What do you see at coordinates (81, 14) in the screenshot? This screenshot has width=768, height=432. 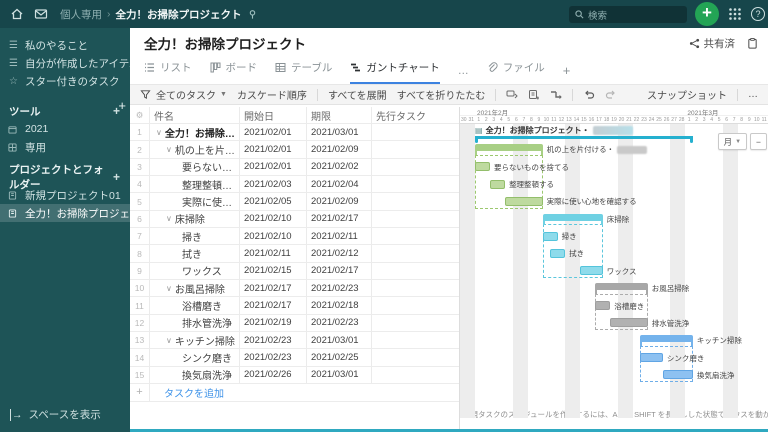 I see `breadcrumb-workspace: 個人専用` at bounding box center [81, 14].